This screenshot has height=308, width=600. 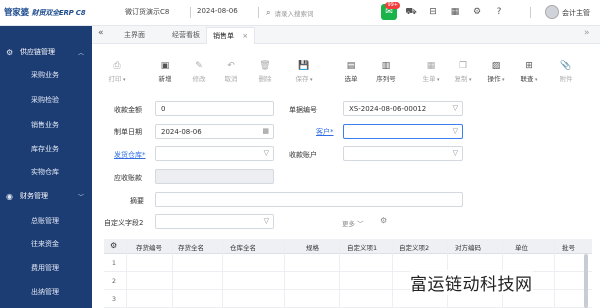 What do you see at coordinates (587, 33) in the screenshot?
I see `expand-tabs-icon: »` at bounding box center [587, 33].